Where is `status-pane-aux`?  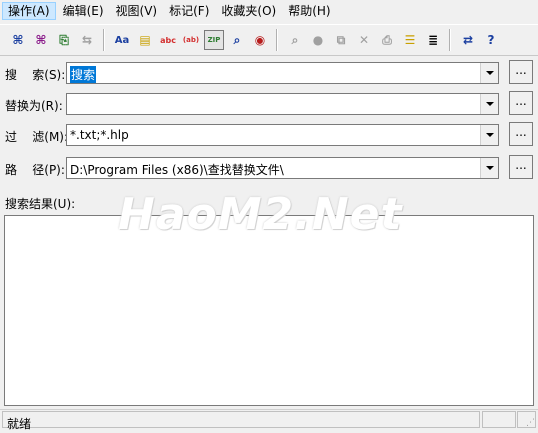 status-pane-aux is located at coordinates (499, 419).